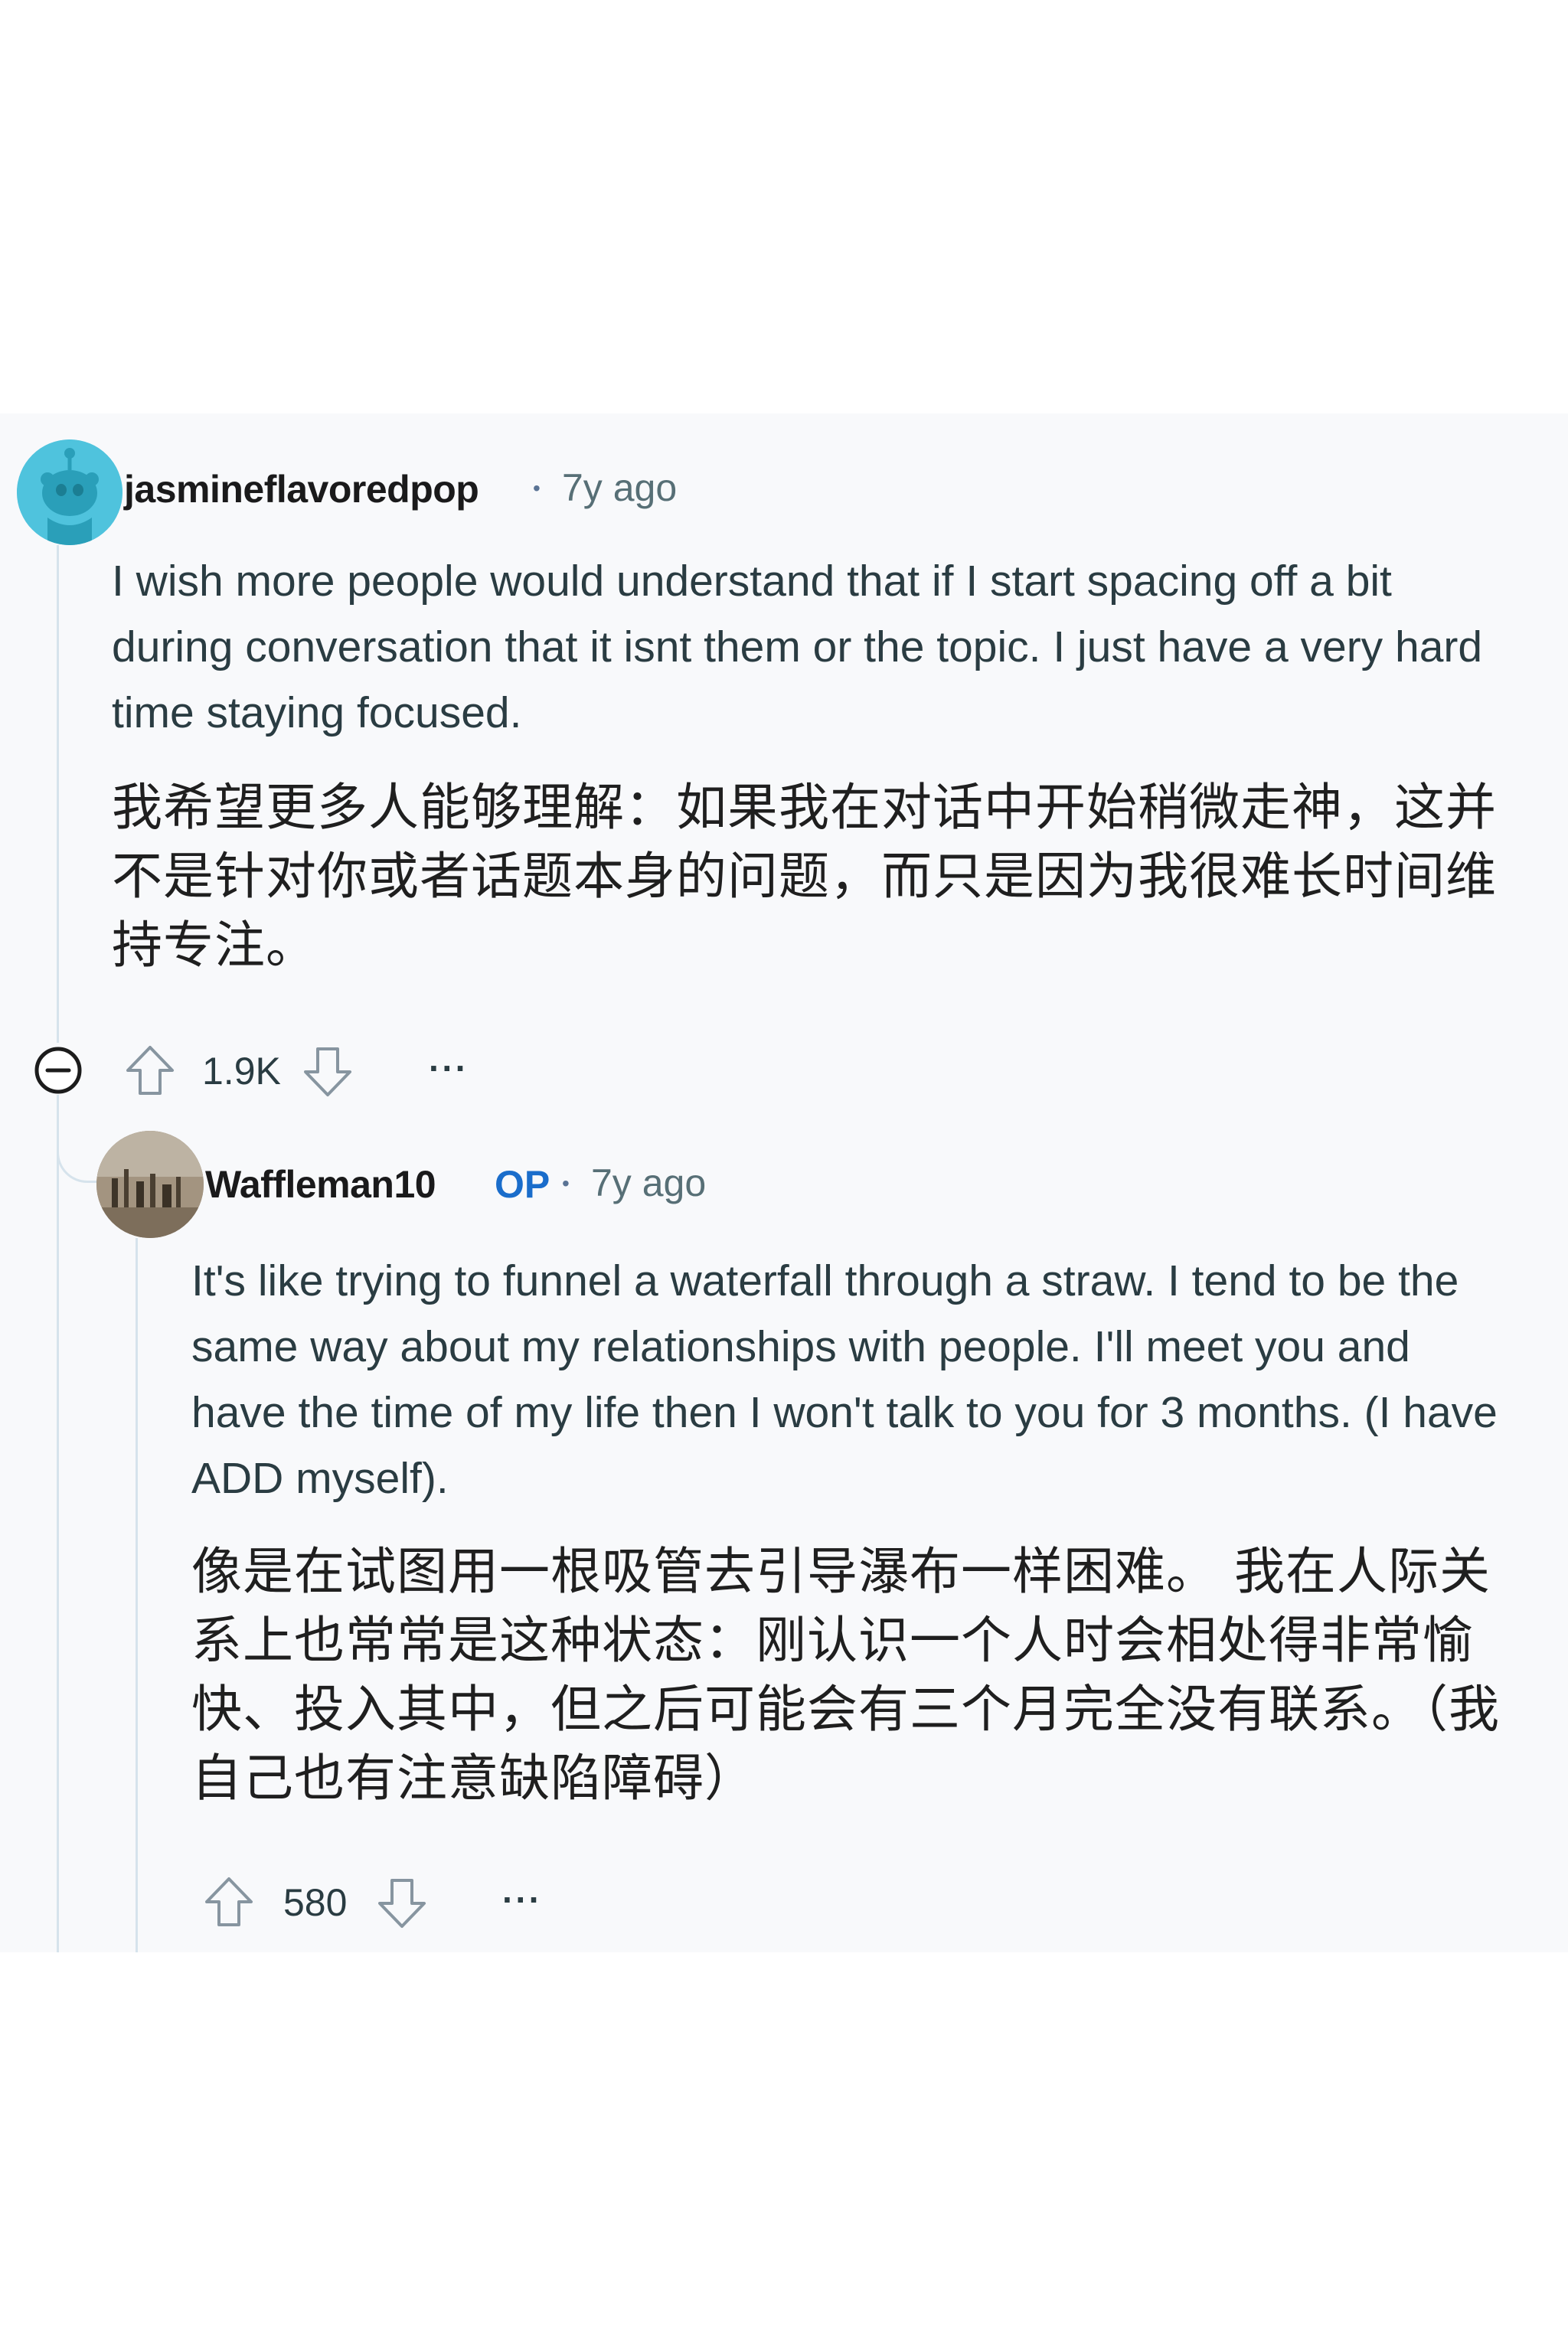 The width and height of the screenshot is (1568, 2352). What do you see at coordinates (315, 1902) in the screenshot?
I see `vote-score: 580` at bounding box center [315, 1902].